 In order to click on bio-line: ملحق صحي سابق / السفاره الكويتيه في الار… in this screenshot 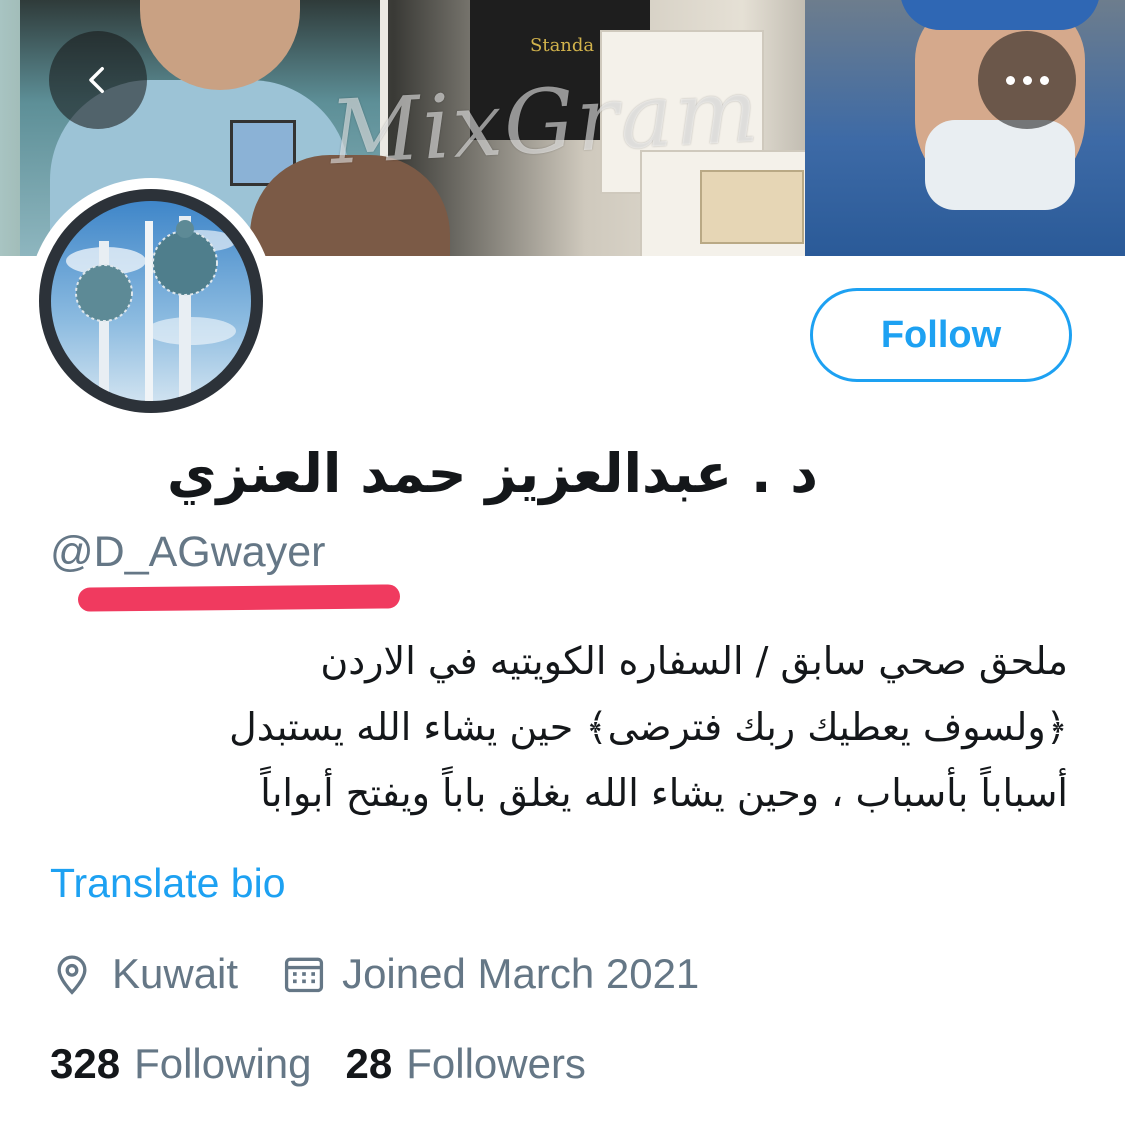, I will do `click(694, 661)`.